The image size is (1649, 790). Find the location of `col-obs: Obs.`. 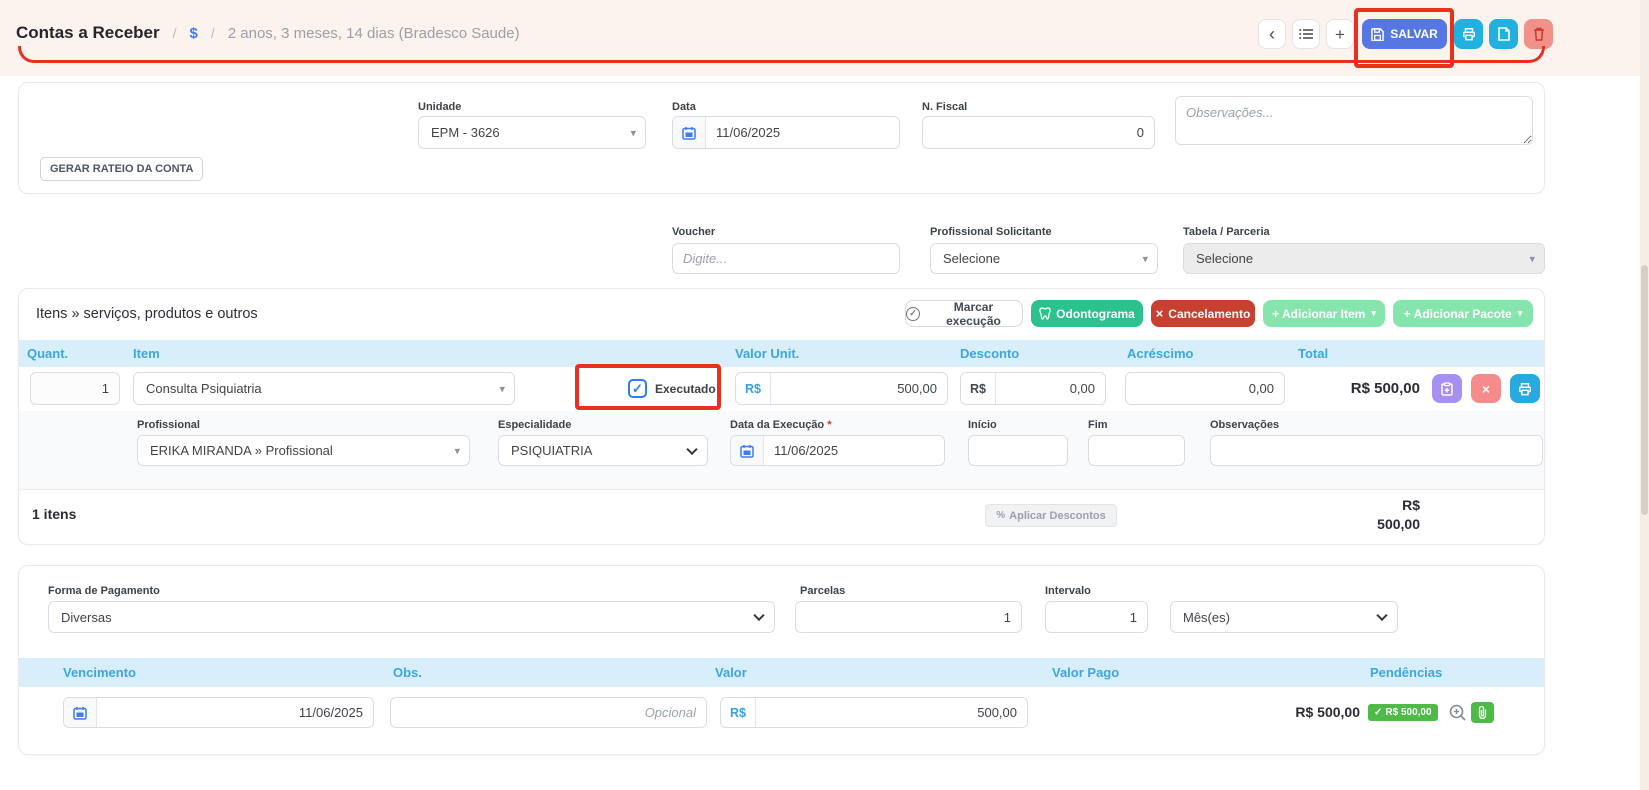

col-obs: Obs. is located at coordinates (407, 672).